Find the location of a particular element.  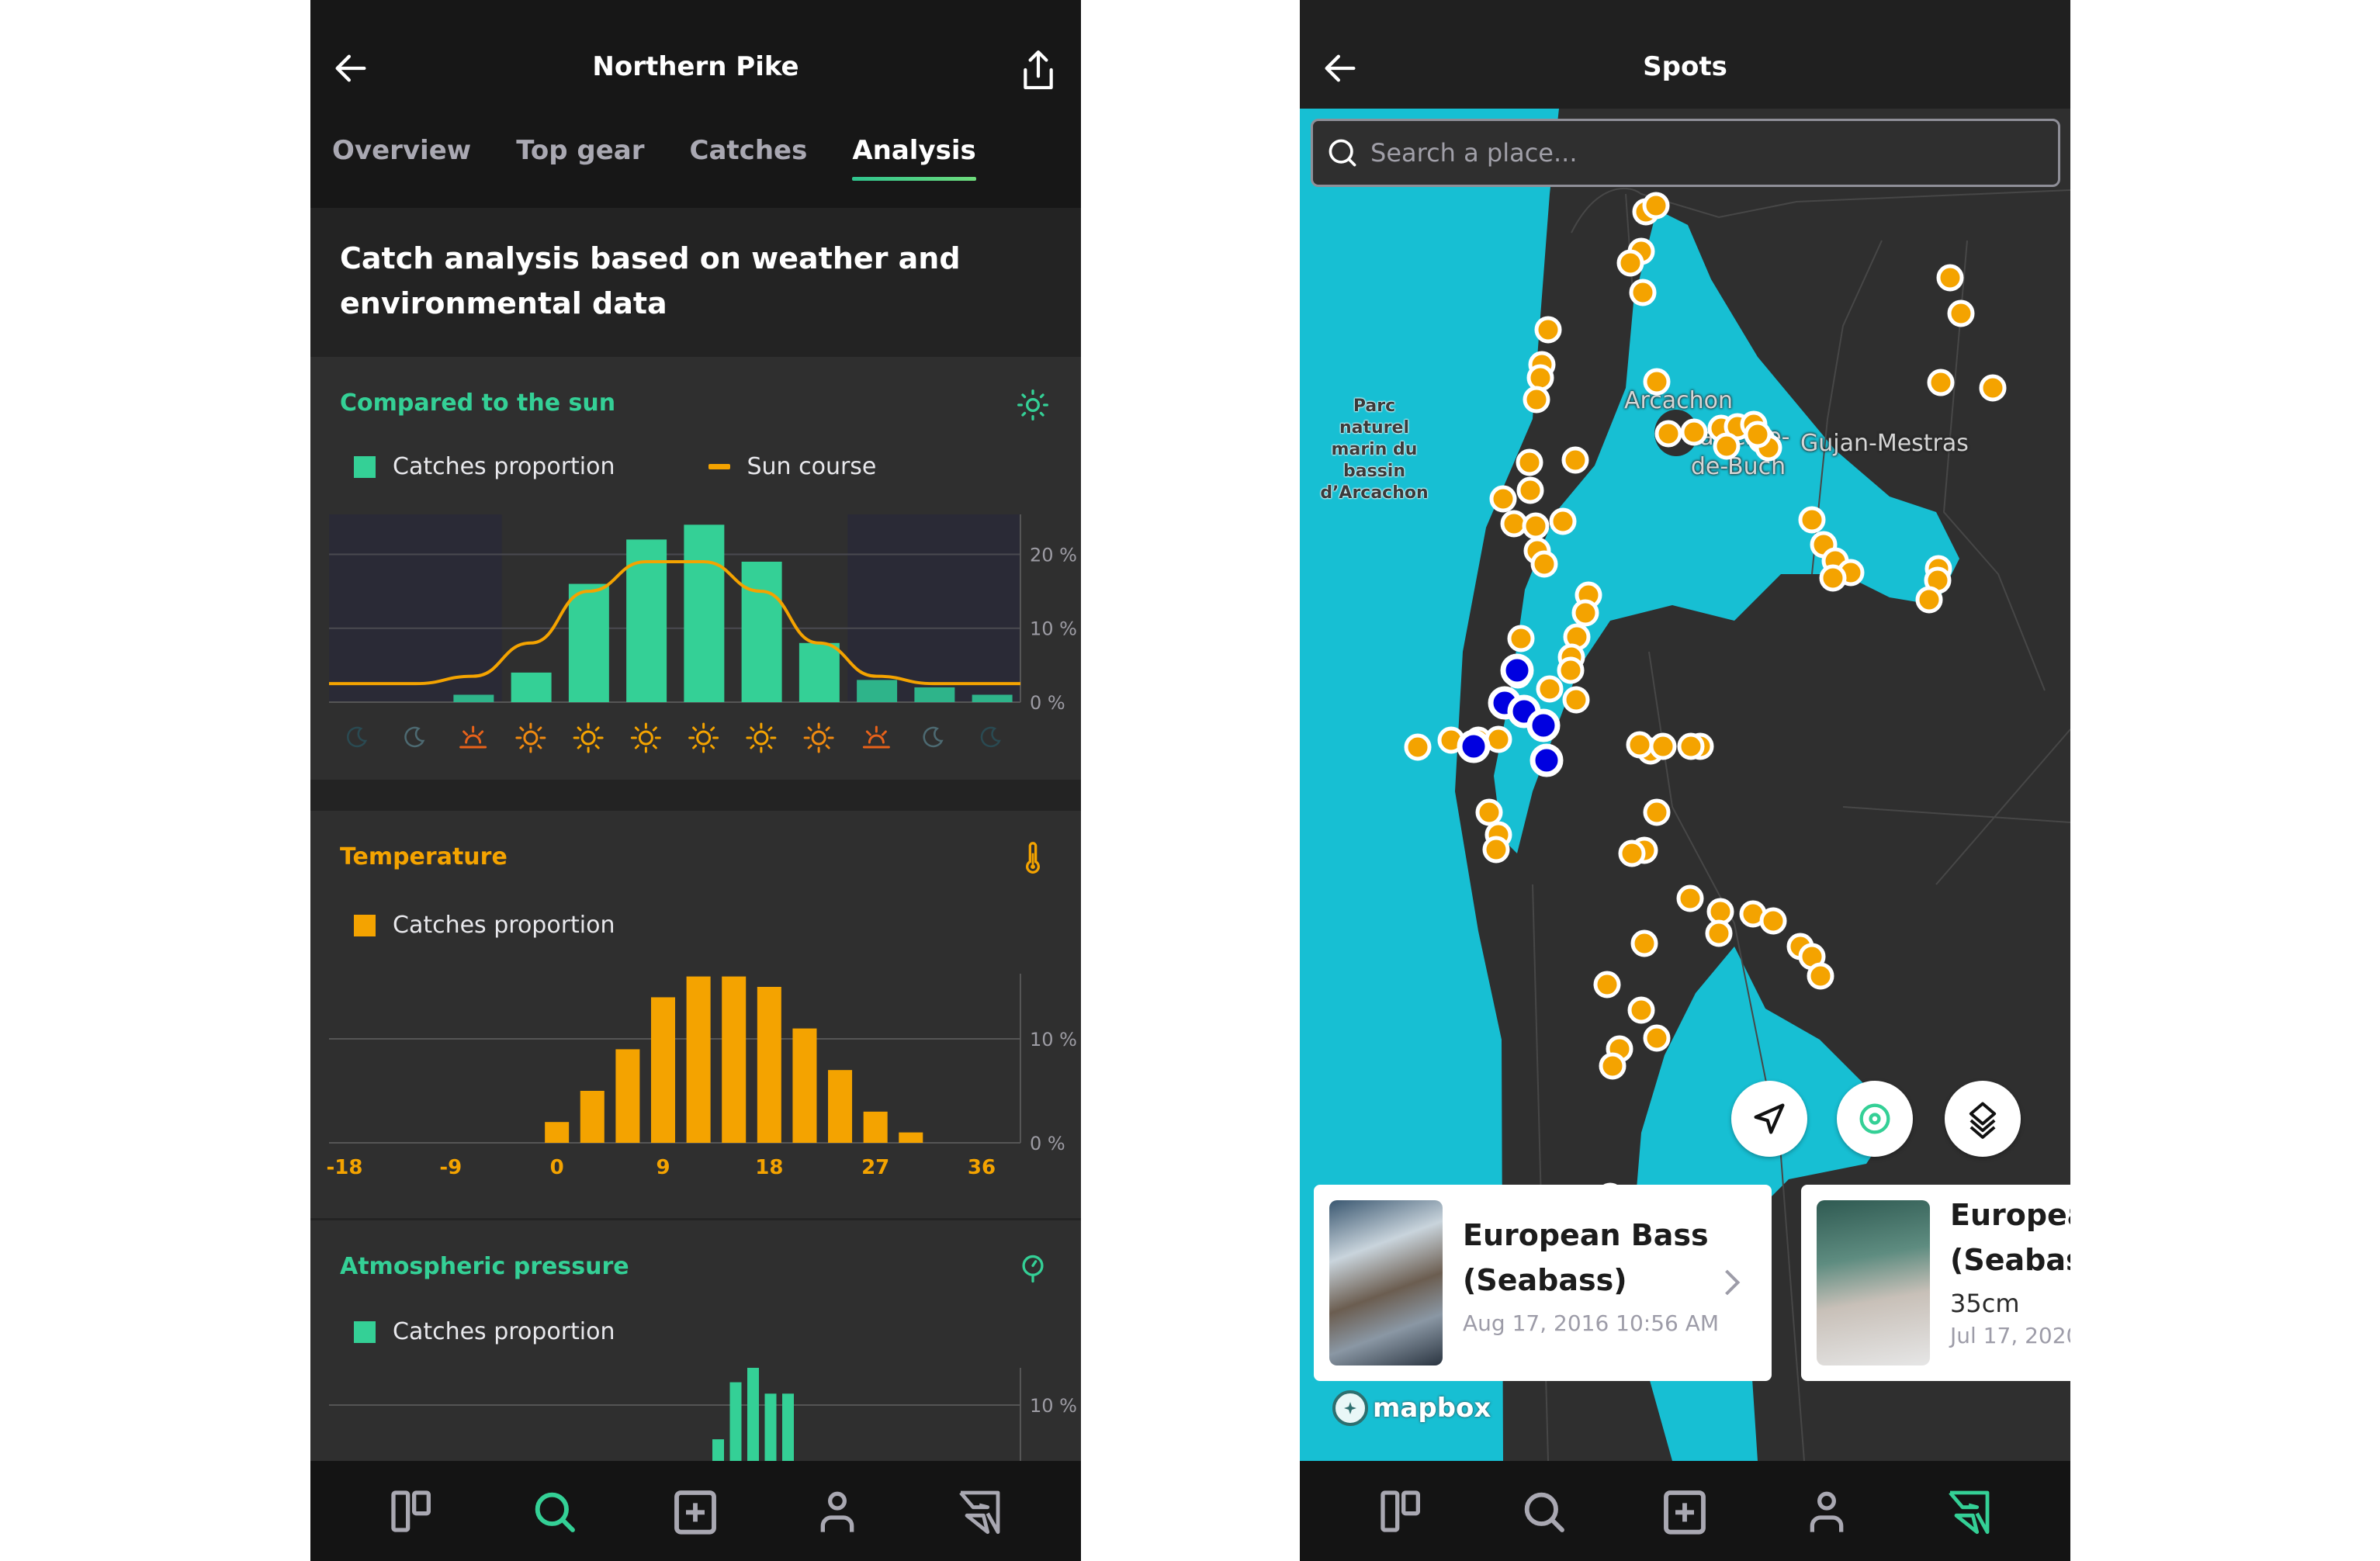

pressure-chart-legend: Catches proportion is located at coordinates (531, 1331).